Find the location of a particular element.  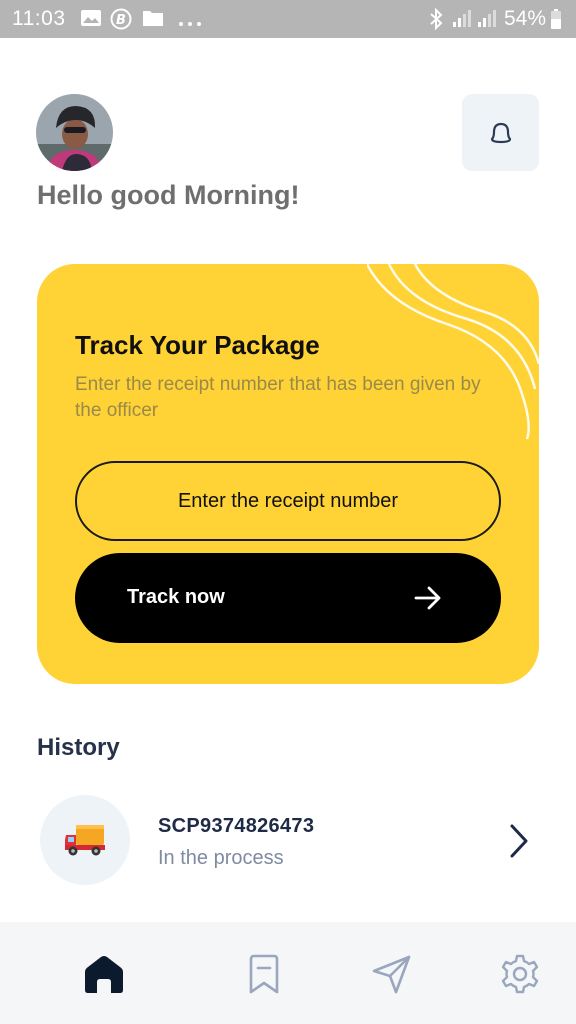

notification-button is located at coordinates (500, 132).